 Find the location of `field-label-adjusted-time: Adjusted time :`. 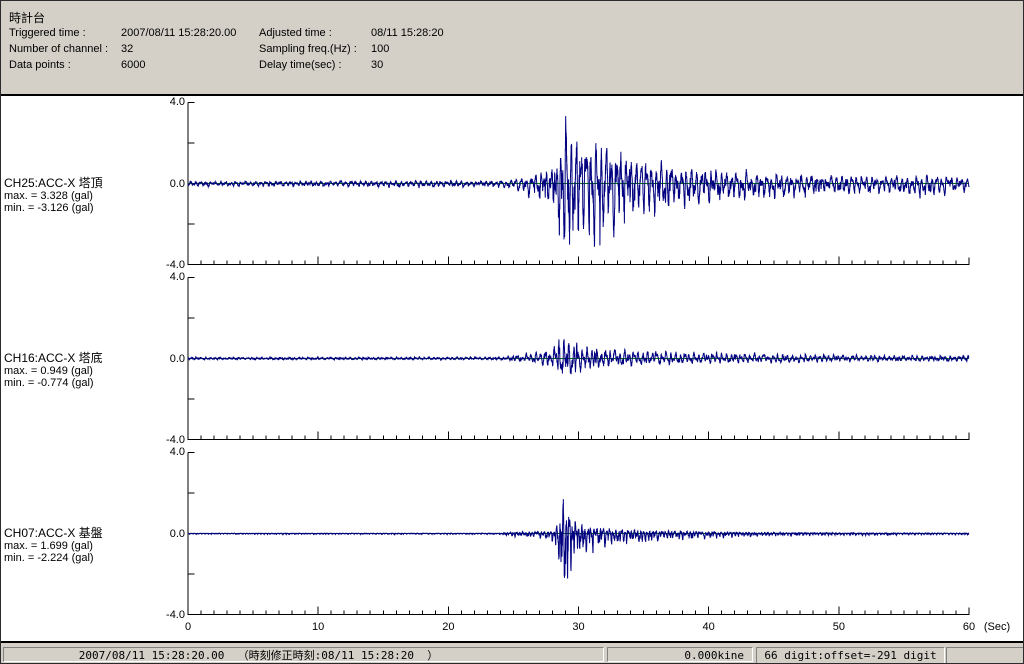

field-label-adjusted-time: Adjusted time : is located at coordinates (295, 33).